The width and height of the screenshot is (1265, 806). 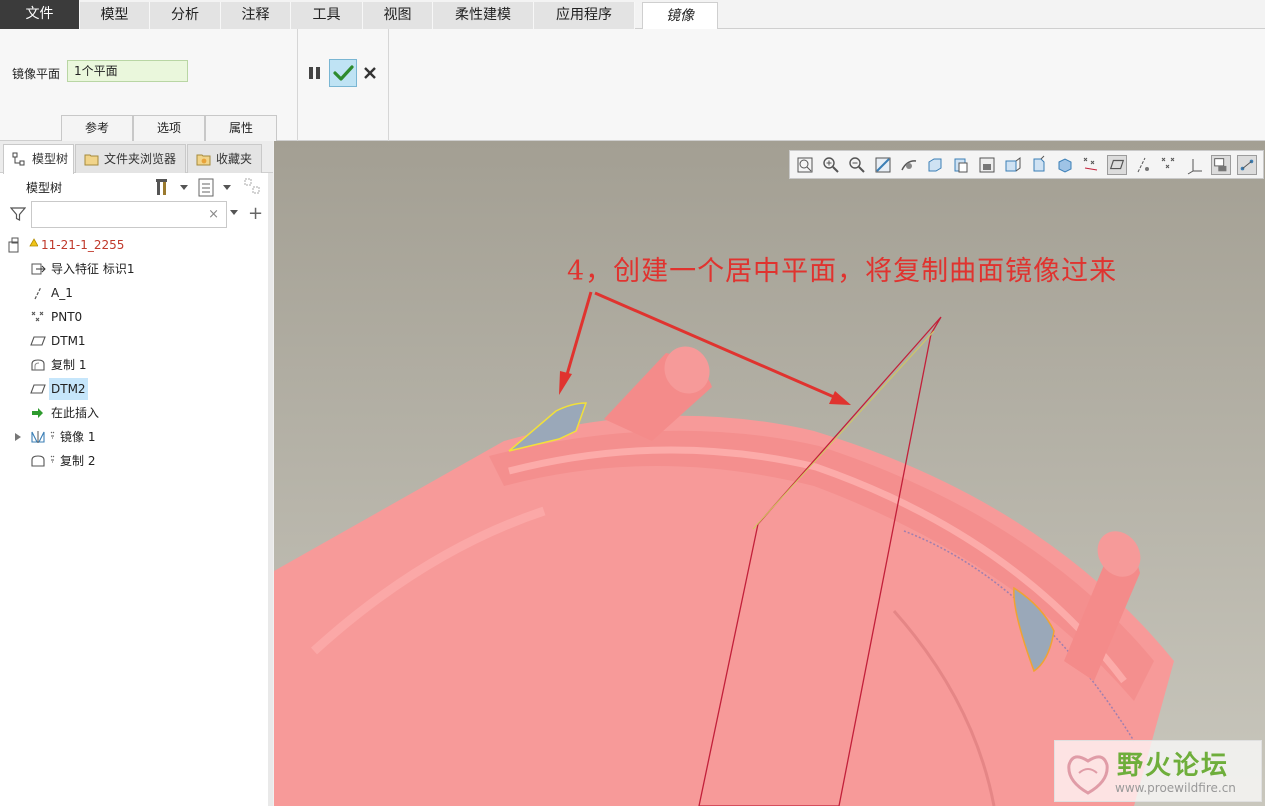 I want to click on tab-file: 文件, so click(x=40, y=14).